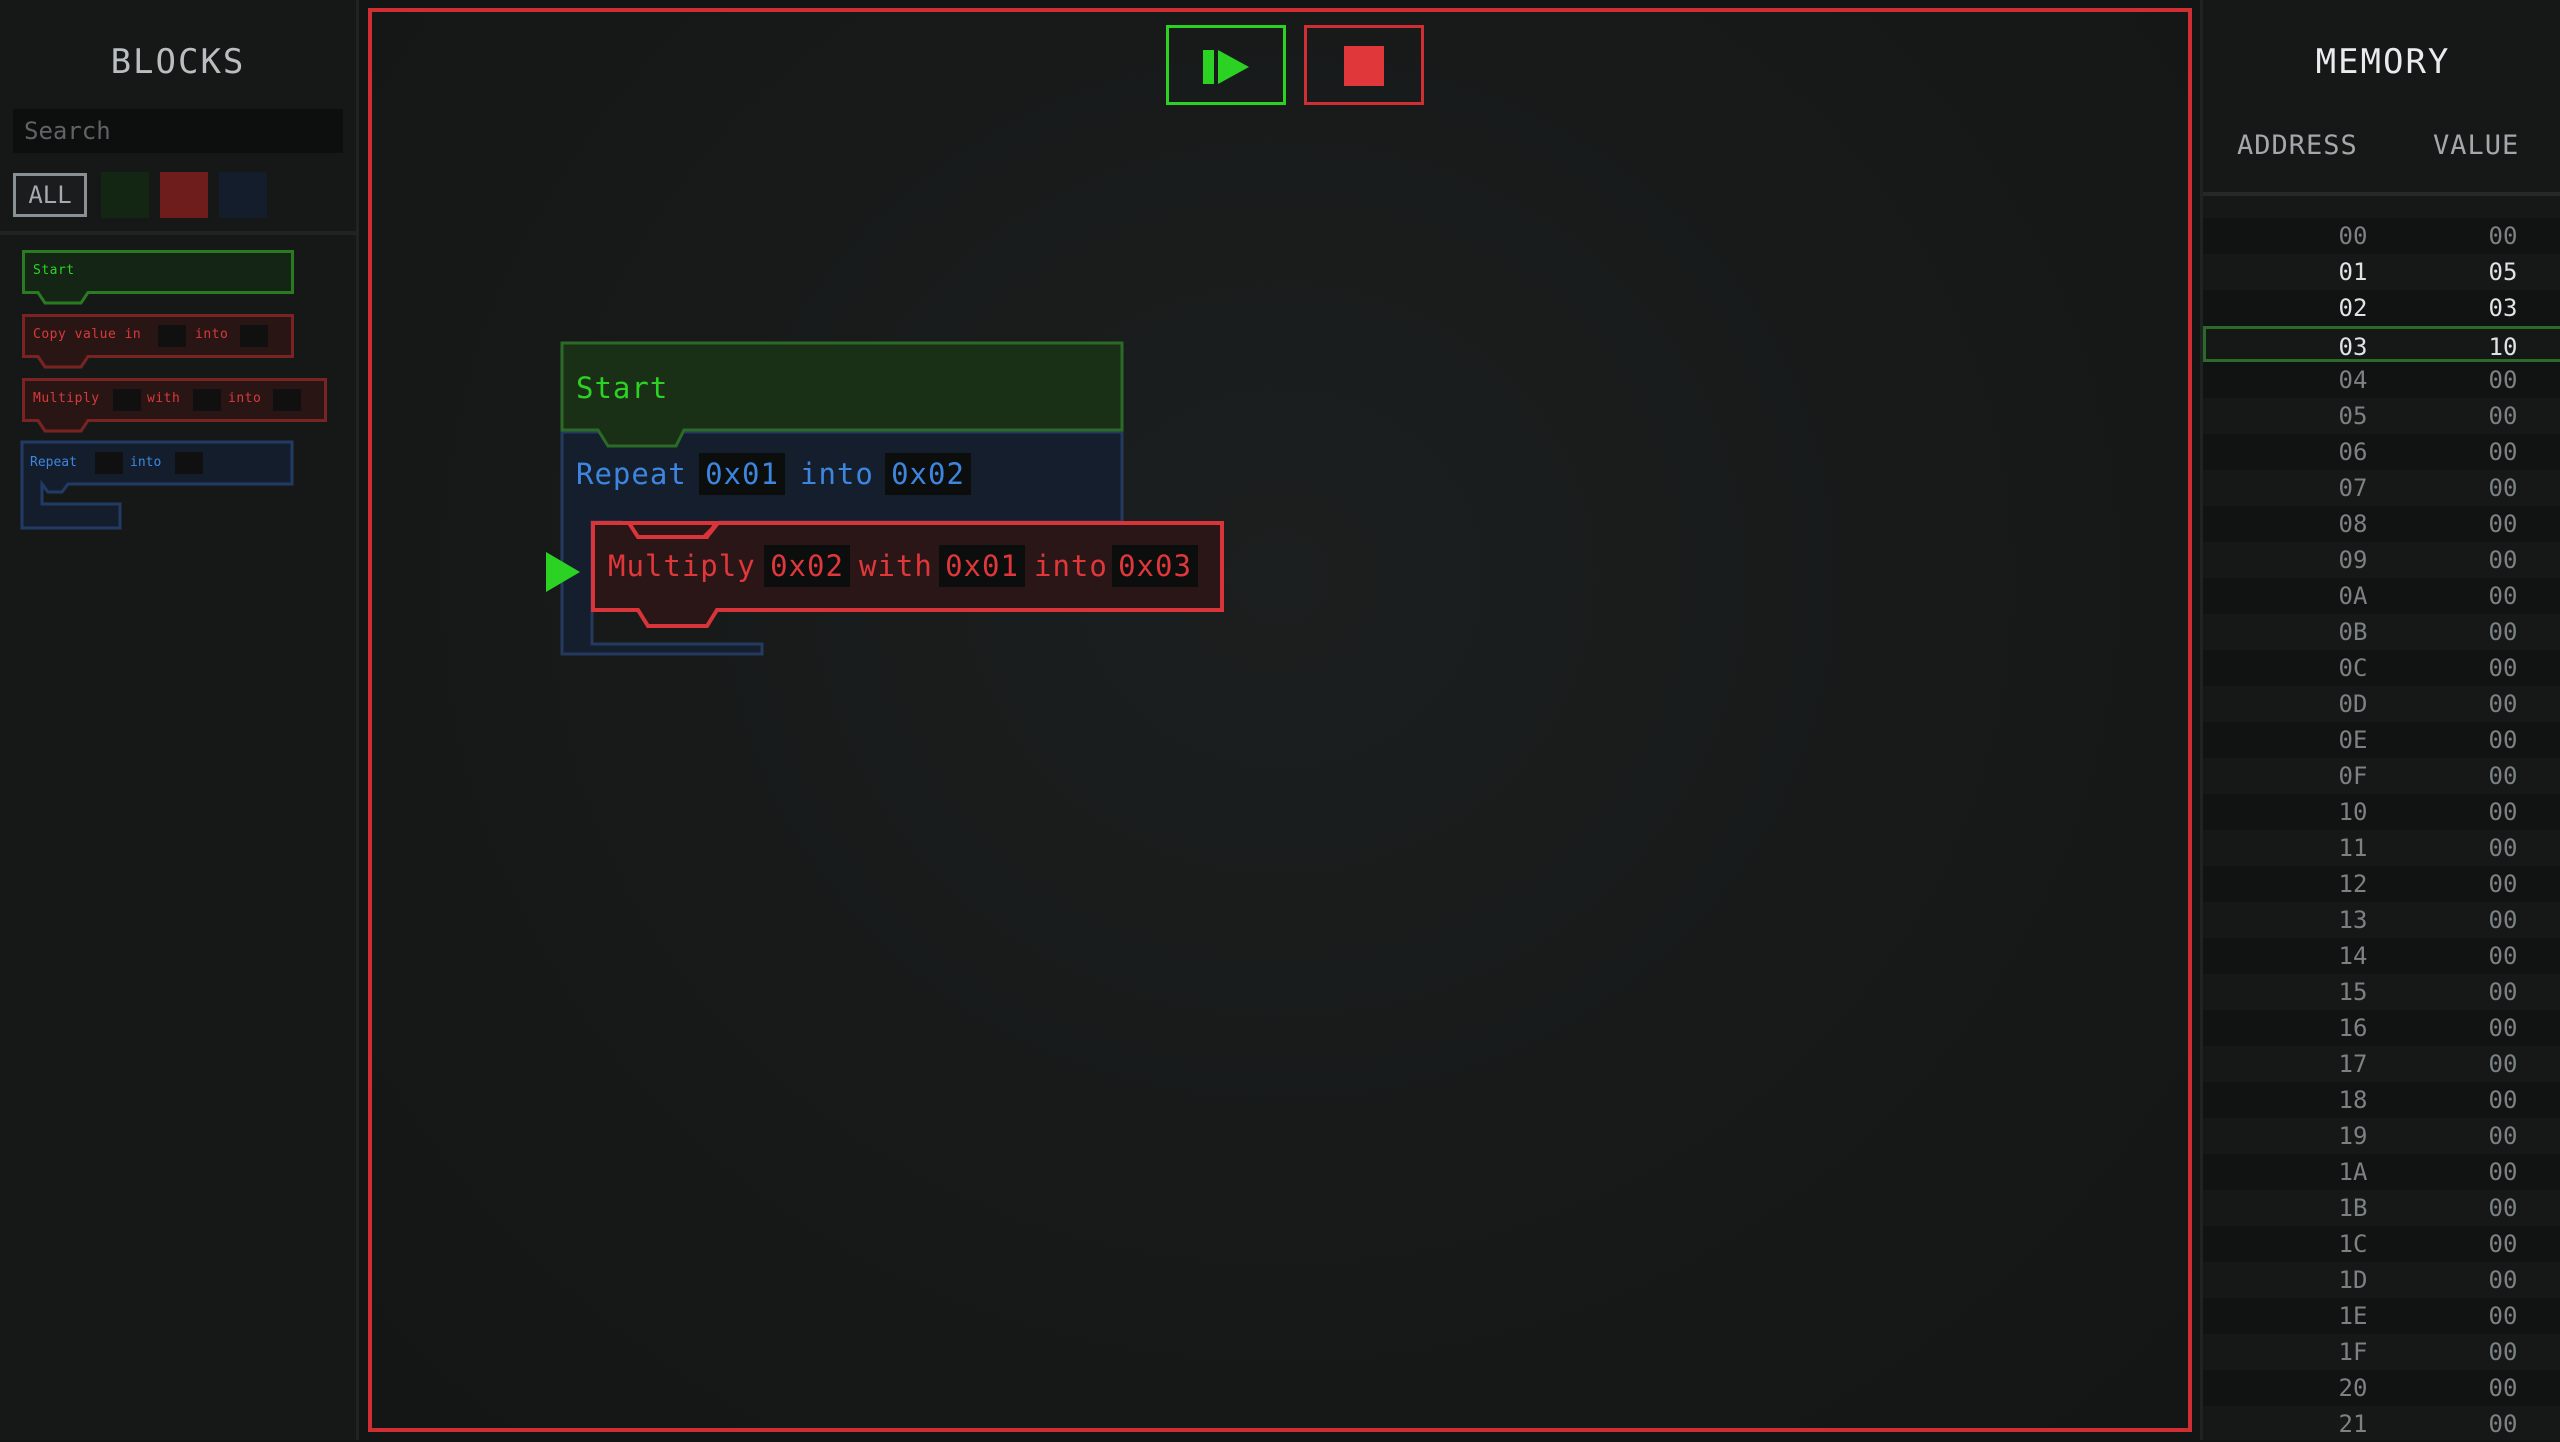  I want to click on memory-address: 06, so click(2353, 452).